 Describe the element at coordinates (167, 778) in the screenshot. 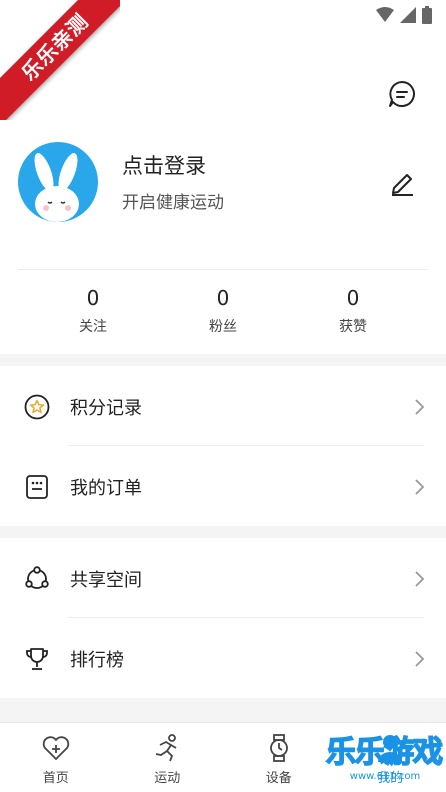

I see `tab-label: 运动` at that location.